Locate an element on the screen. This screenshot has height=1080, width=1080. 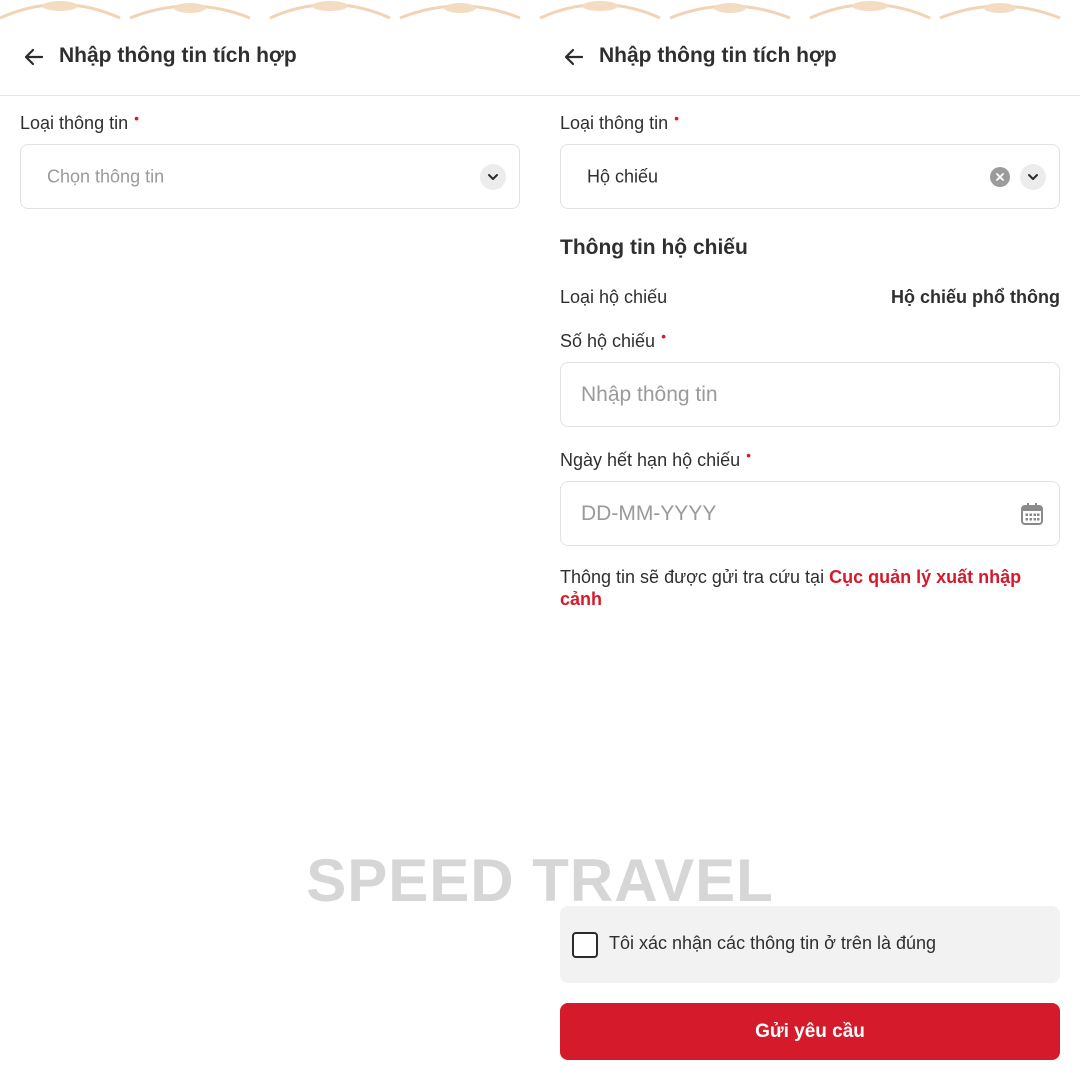
info-type-select: Chọn thông tin is located at coordinates (270, 176).